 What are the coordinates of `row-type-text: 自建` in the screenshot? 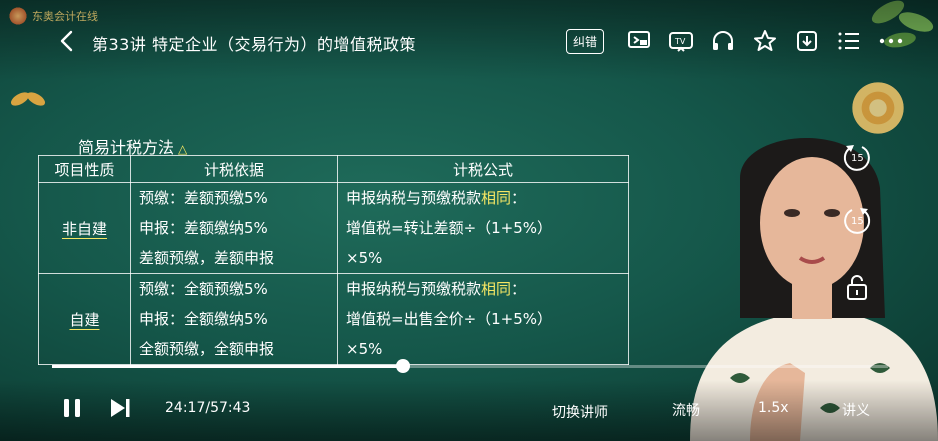 It's located at (84, 319).